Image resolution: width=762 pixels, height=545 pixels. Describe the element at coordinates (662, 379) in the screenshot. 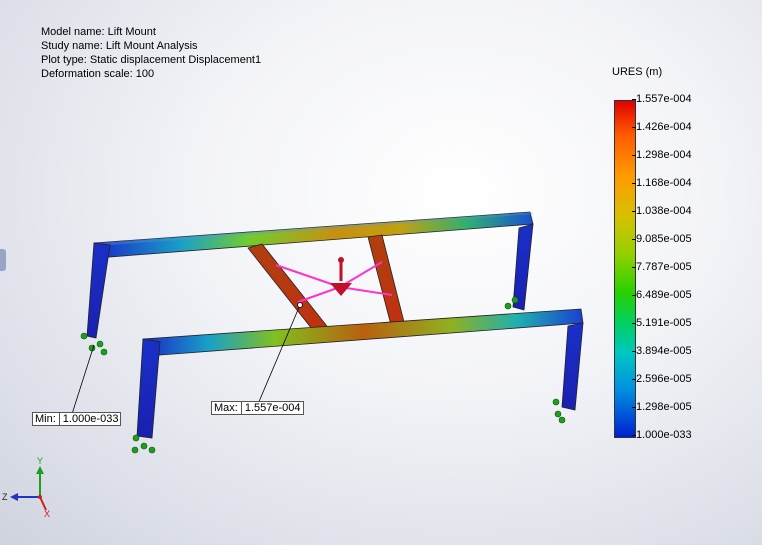

I see `legend-tick: 2.596e-005` at that location.